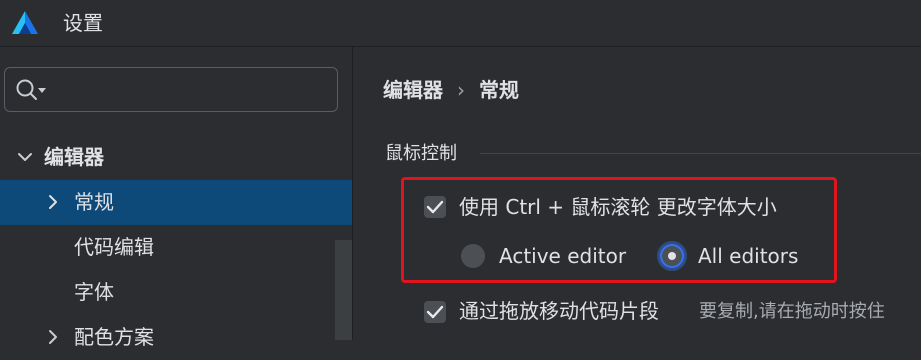  Describe the element at coordinates (83, 23) in the screenshot. I see `window-title: 设置` at that location.